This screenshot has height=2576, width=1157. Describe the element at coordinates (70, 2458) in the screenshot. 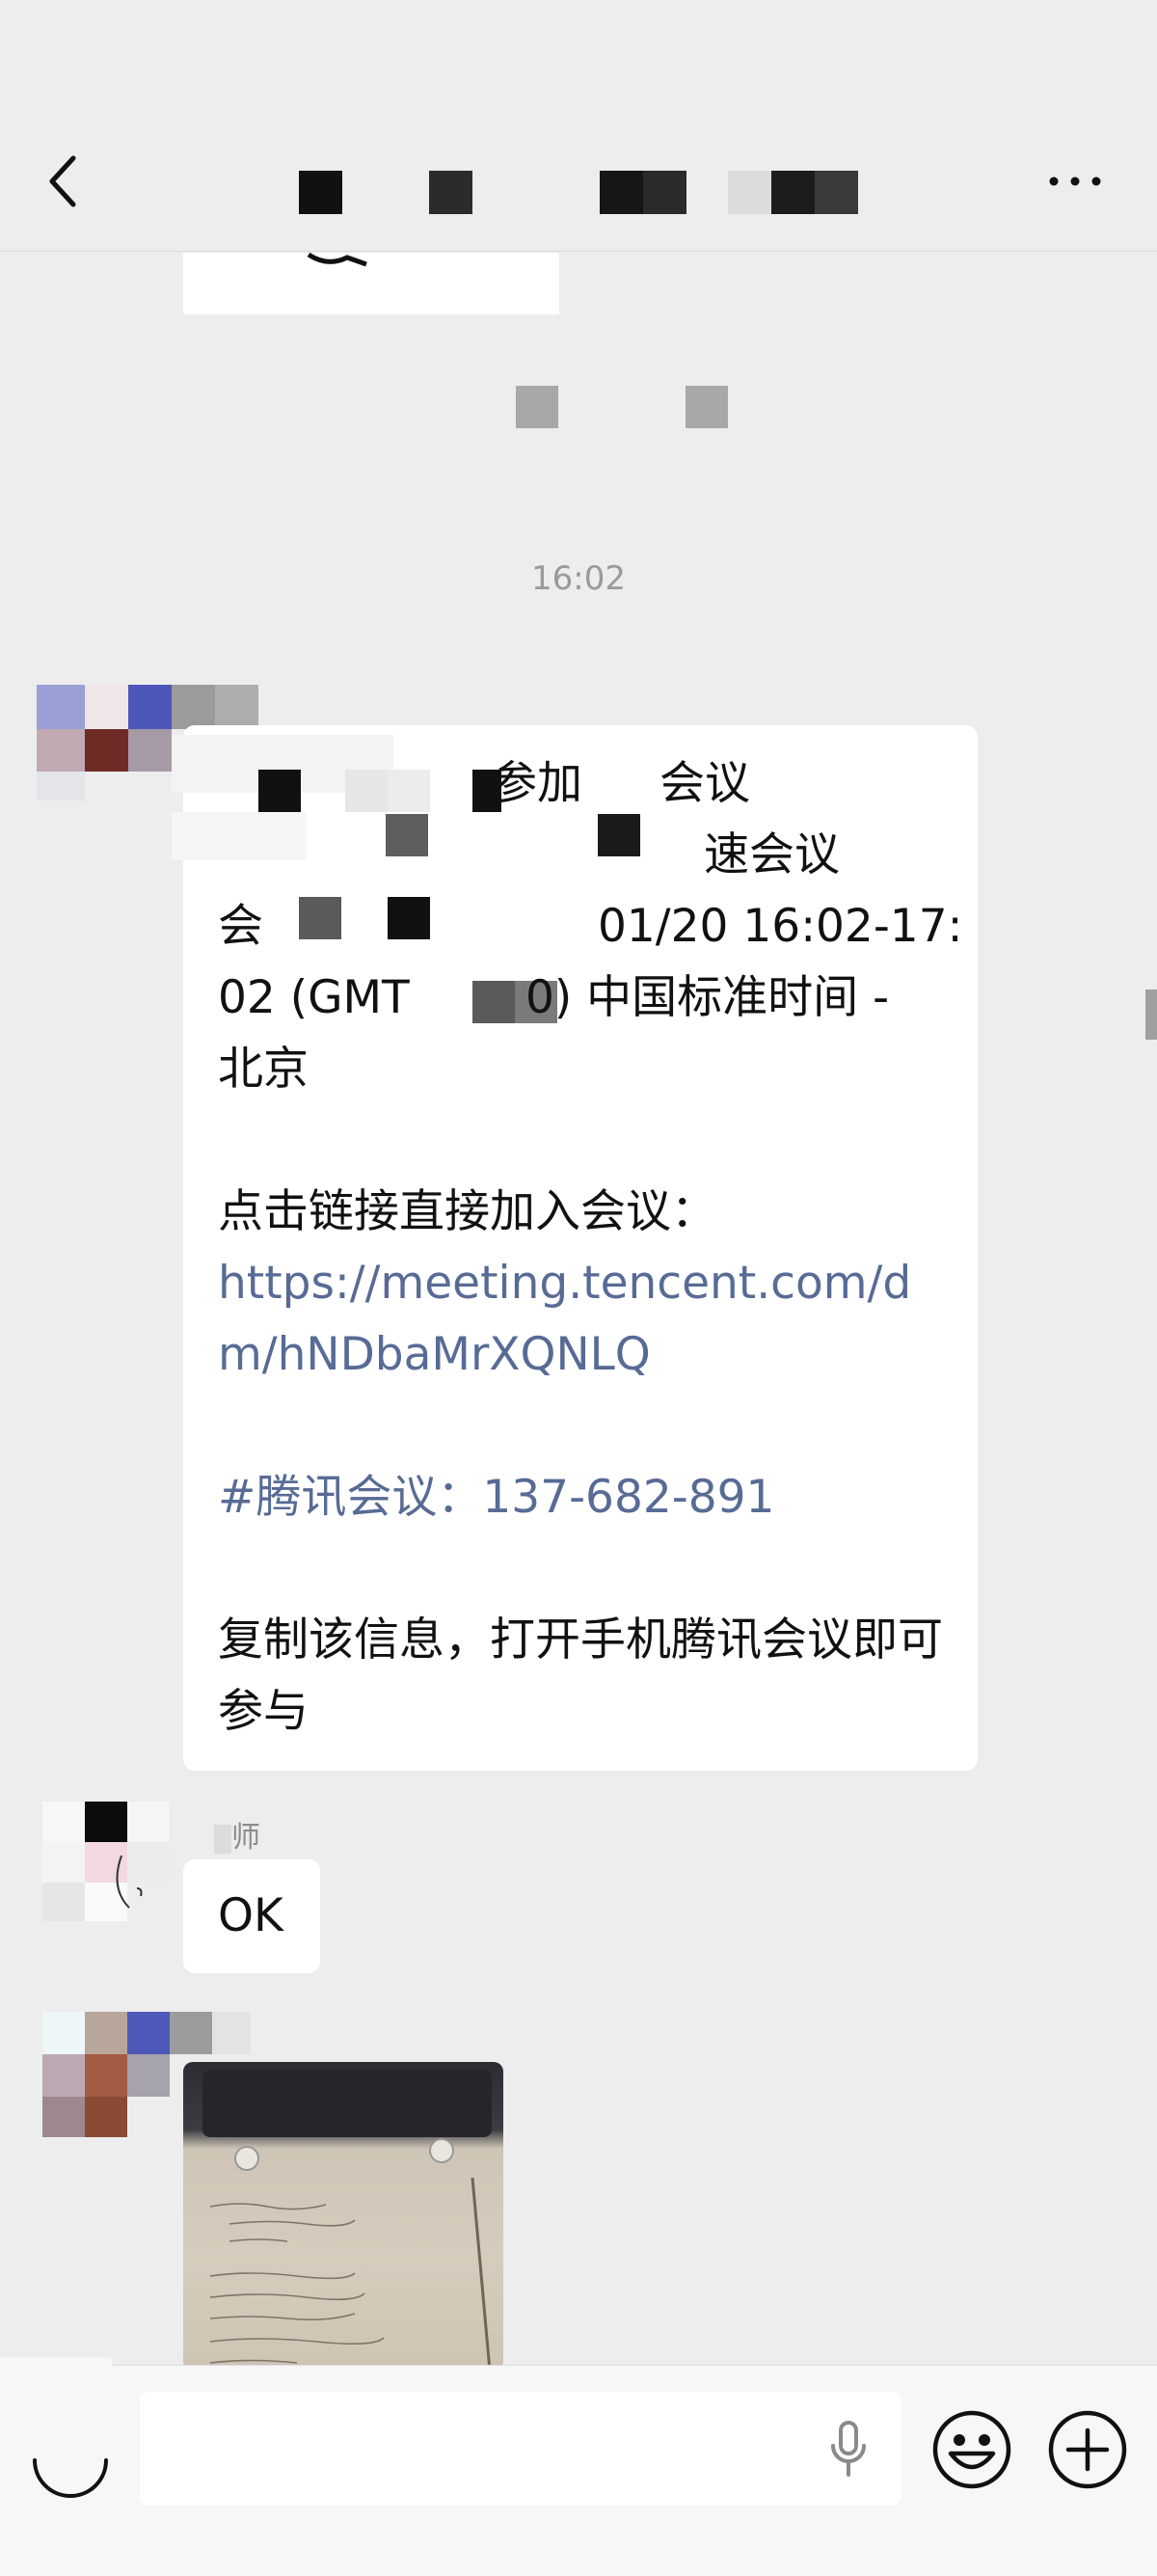

I see `voice-toggle-icon` at that location.